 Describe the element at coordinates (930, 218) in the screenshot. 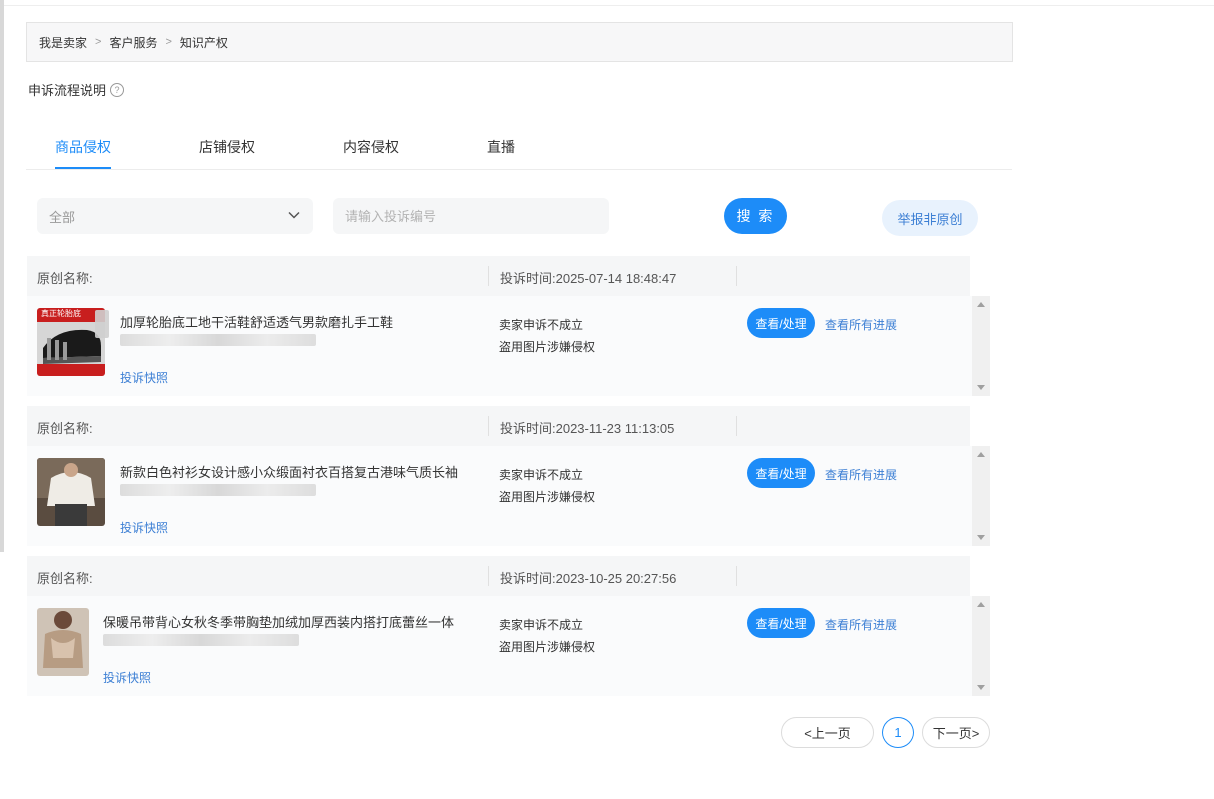

I see `report-non-original-button: 举报非原创` at that location.